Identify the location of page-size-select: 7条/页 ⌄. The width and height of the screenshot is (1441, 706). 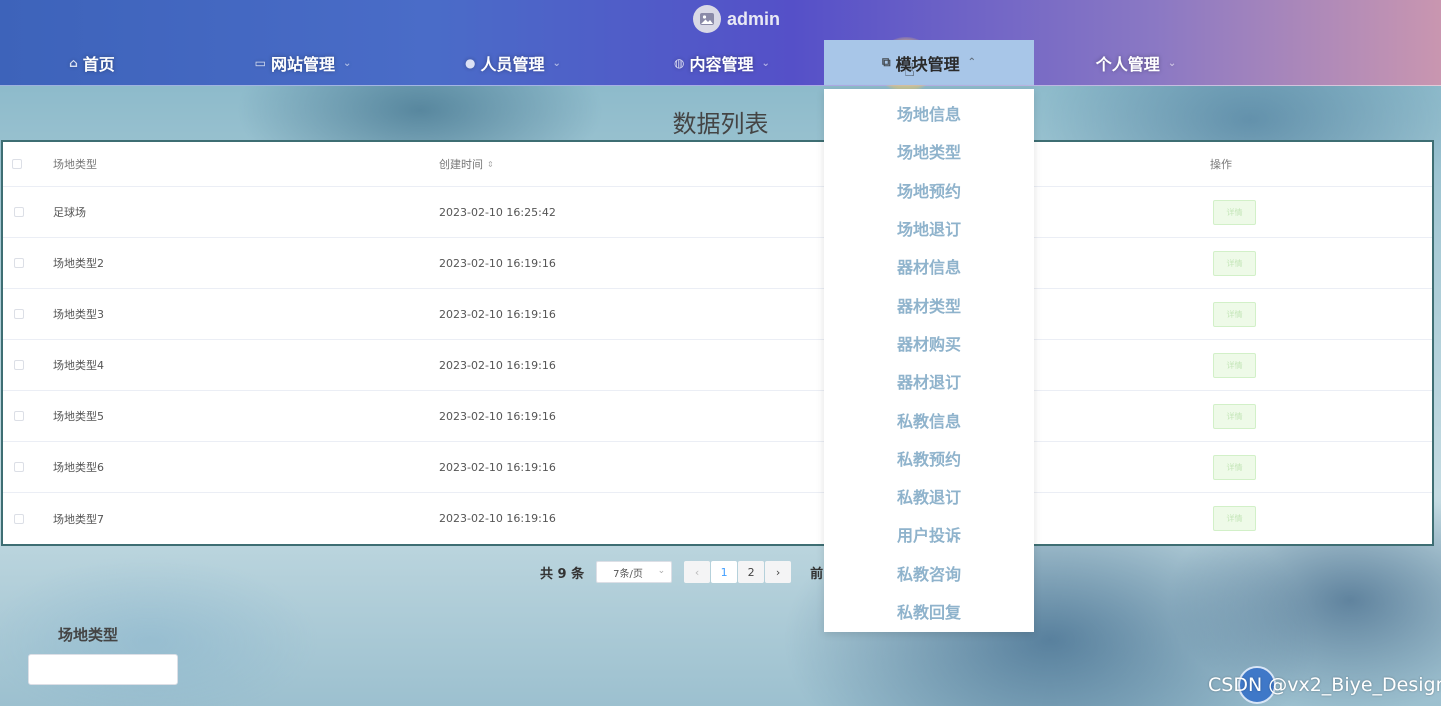
(634, 572).